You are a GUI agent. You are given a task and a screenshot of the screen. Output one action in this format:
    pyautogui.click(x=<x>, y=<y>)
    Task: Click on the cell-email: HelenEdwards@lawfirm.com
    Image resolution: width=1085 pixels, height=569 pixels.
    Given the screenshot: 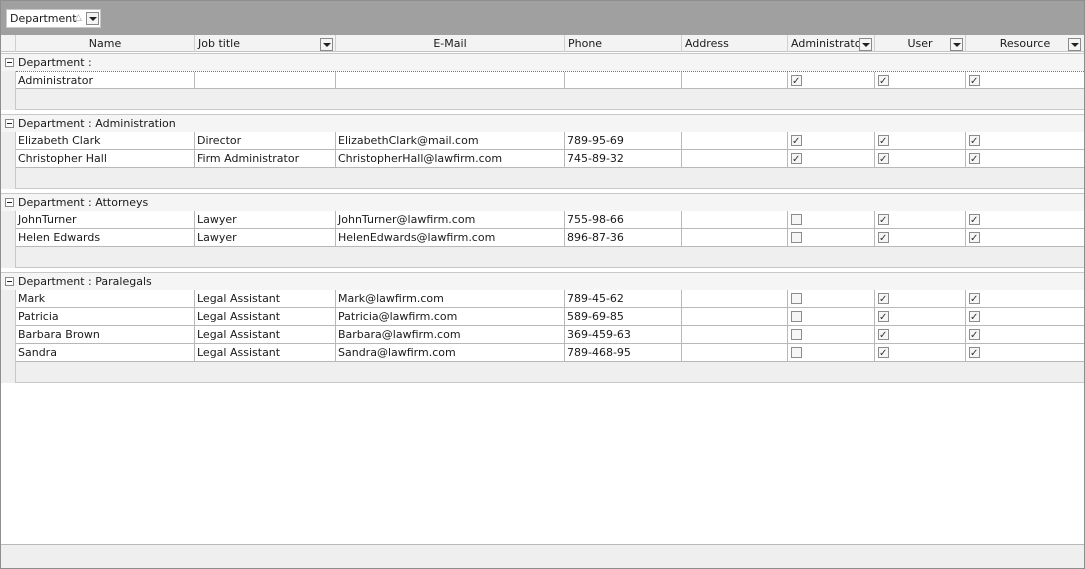 What is the action you would take?
    pyautogui.click(x=450, y=237)
    